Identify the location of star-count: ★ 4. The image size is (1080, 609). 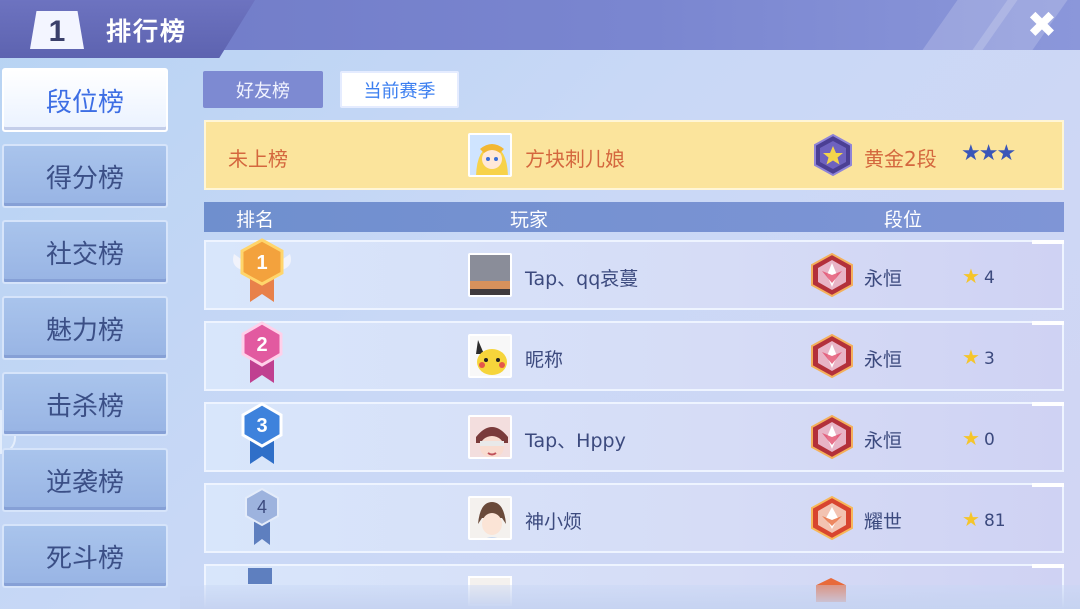
(978, 276).